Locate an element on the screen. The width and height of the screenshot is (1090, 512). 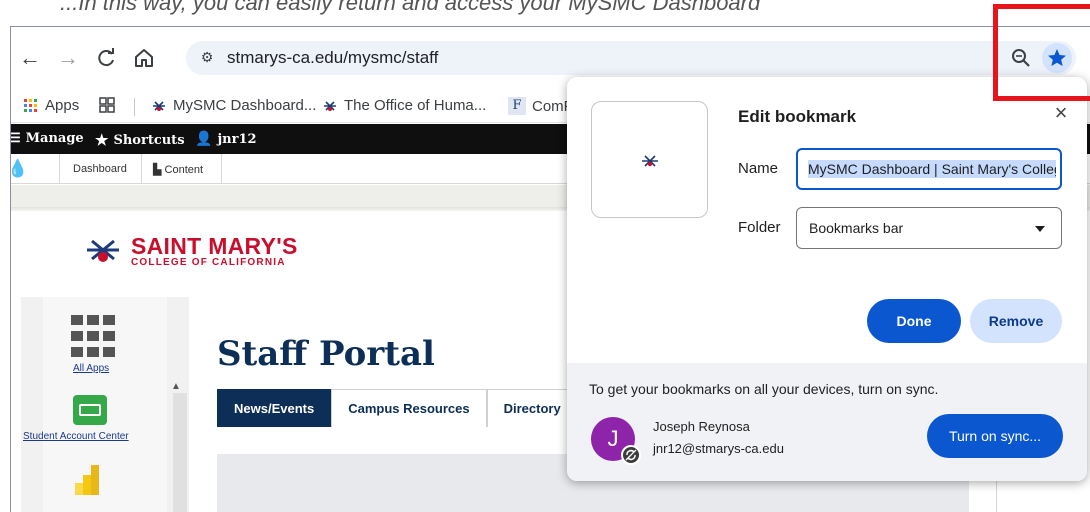
bookmarks-divider is located at coordinates (134, 107).